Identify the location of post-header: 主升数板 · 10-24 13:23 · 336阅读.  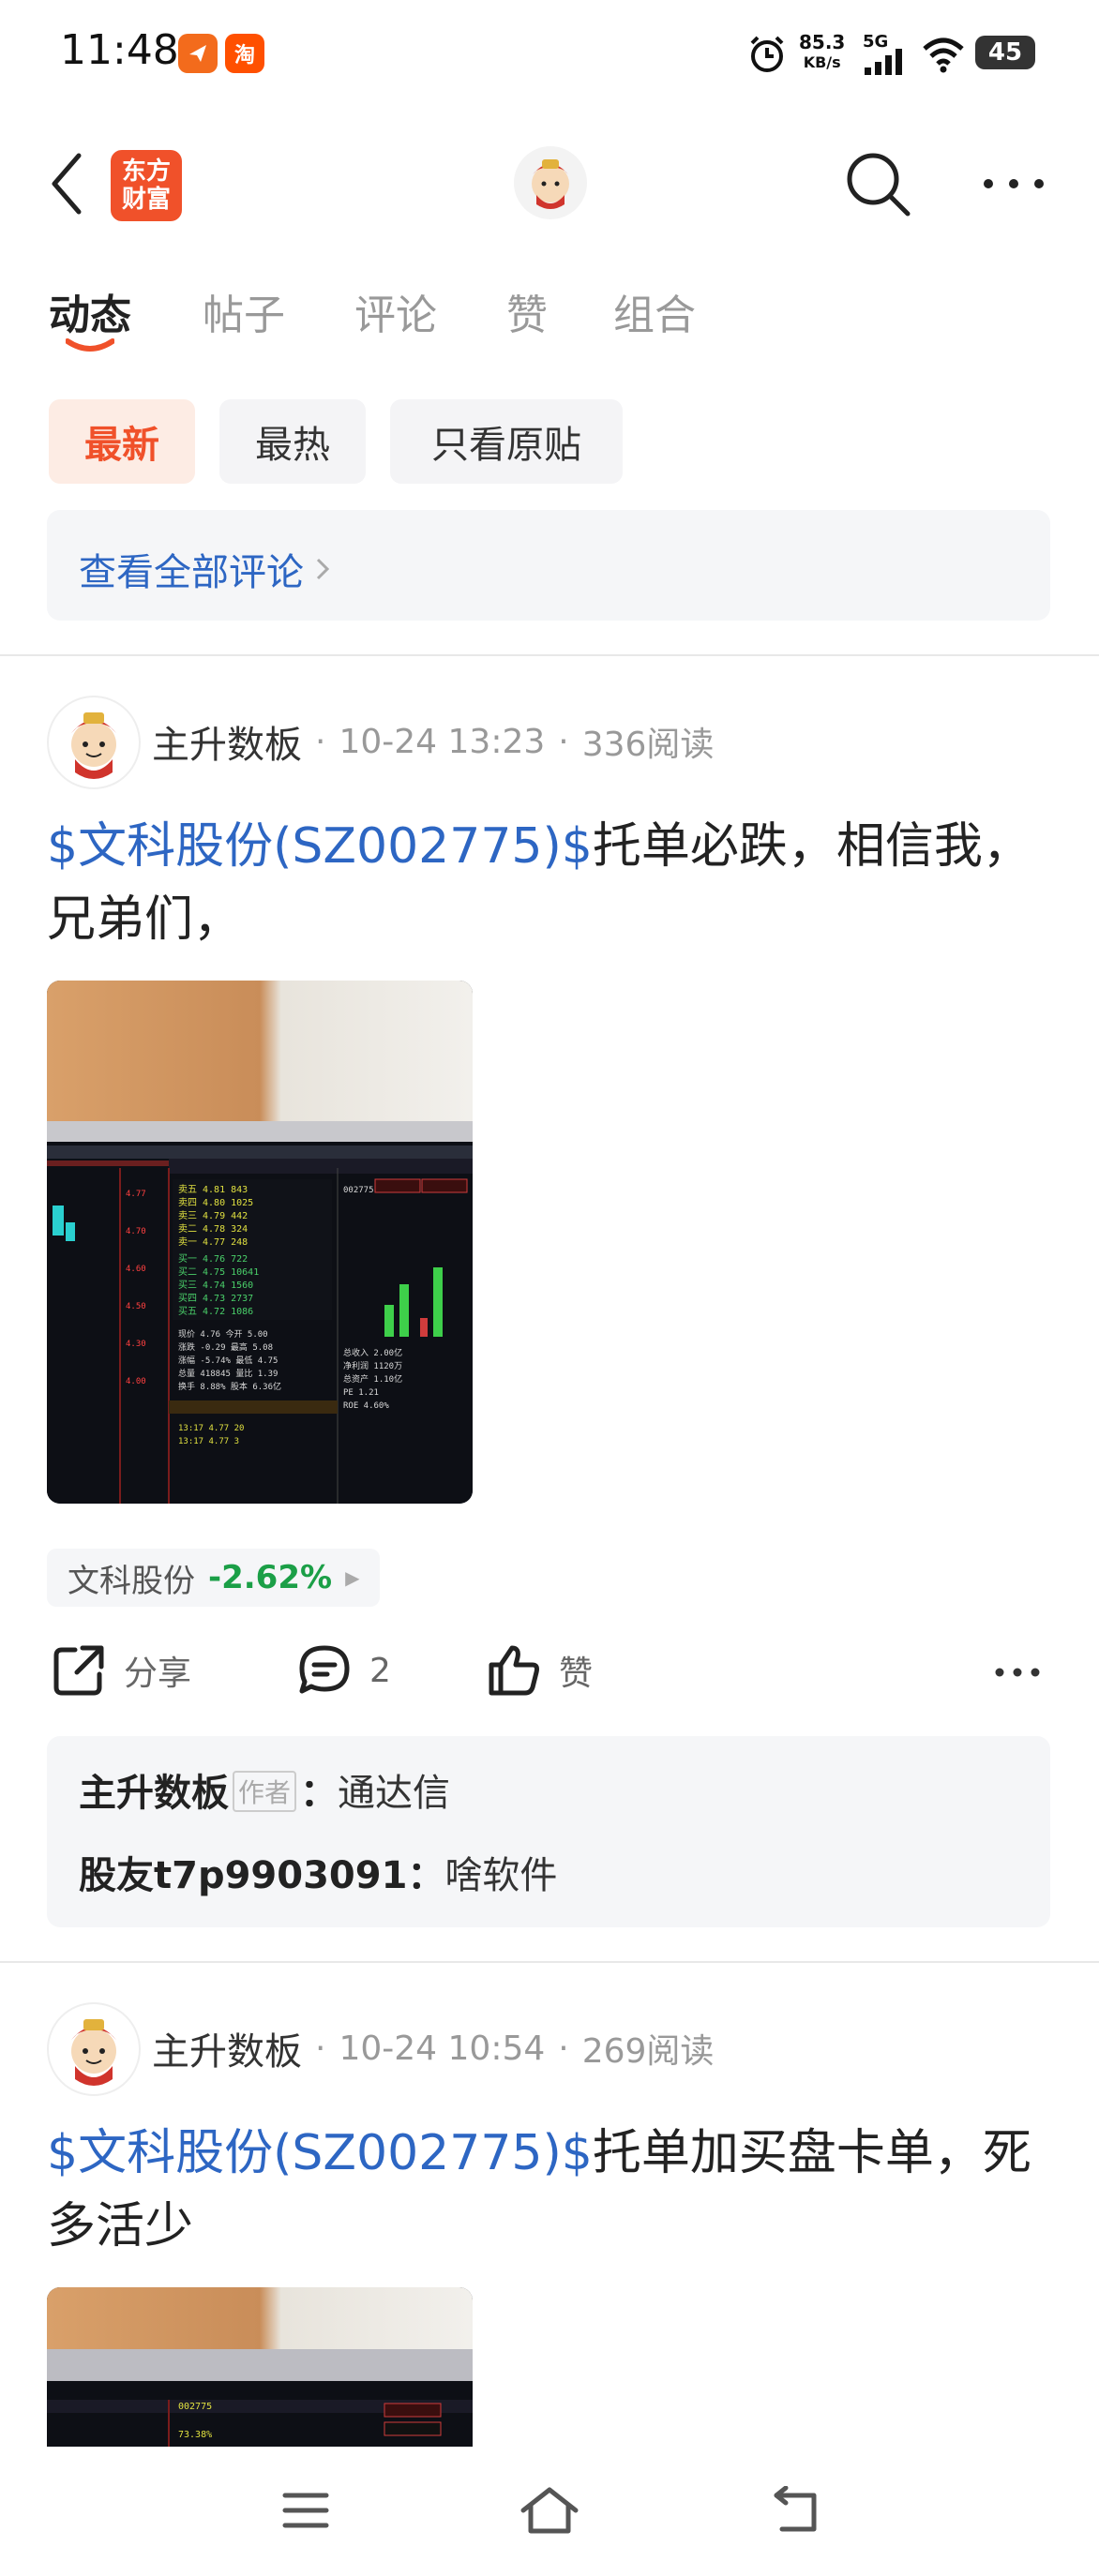
(433, 742).